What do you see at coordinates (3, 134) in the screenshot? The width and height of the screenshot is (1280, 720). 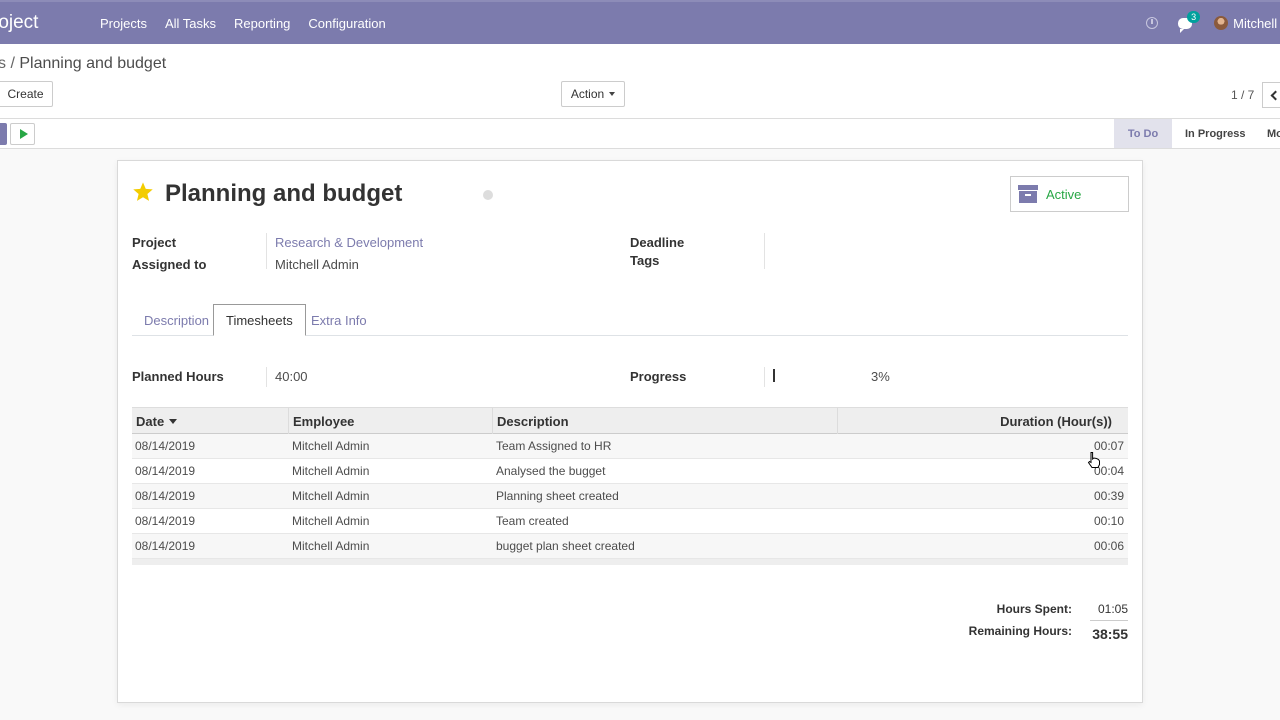 I see `statusbar-primary-button` at bounding box center [3, 134].